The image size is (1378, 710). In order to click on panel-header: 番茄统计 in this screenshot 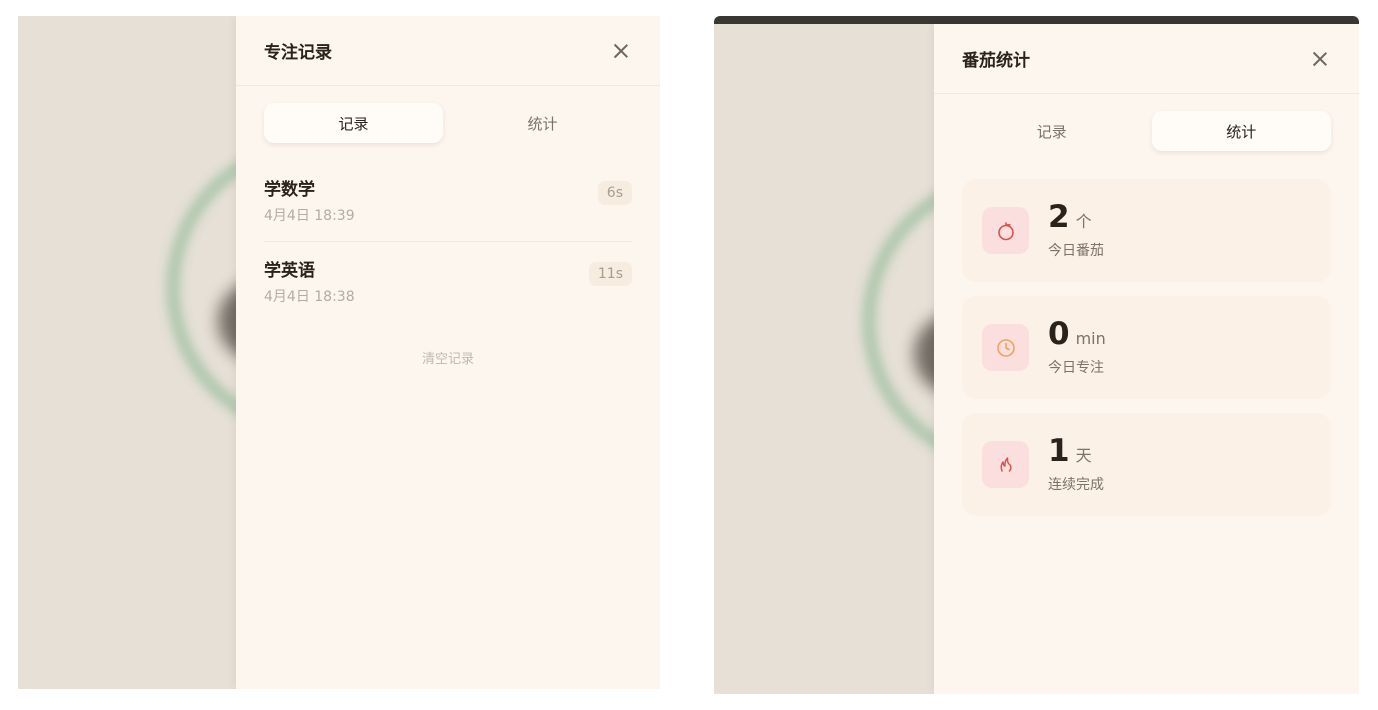, I will do `click(1146, 59)`.